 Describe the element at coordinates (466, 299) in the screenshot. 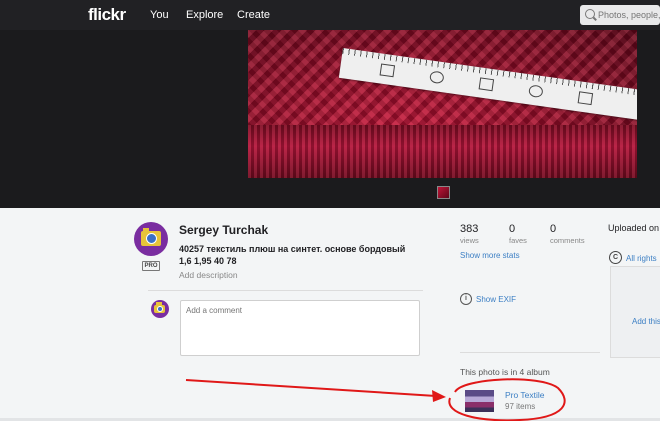

I see `info-icon: i` at that location.